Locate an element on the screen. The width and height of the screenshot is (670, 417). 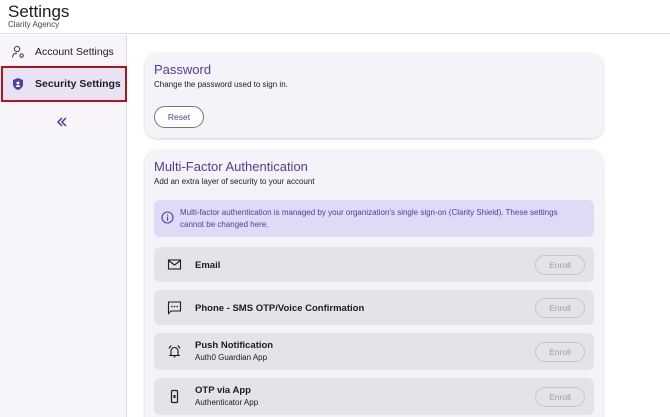
mfa-method-name: Push Notification is located at coordinates (234, 345).